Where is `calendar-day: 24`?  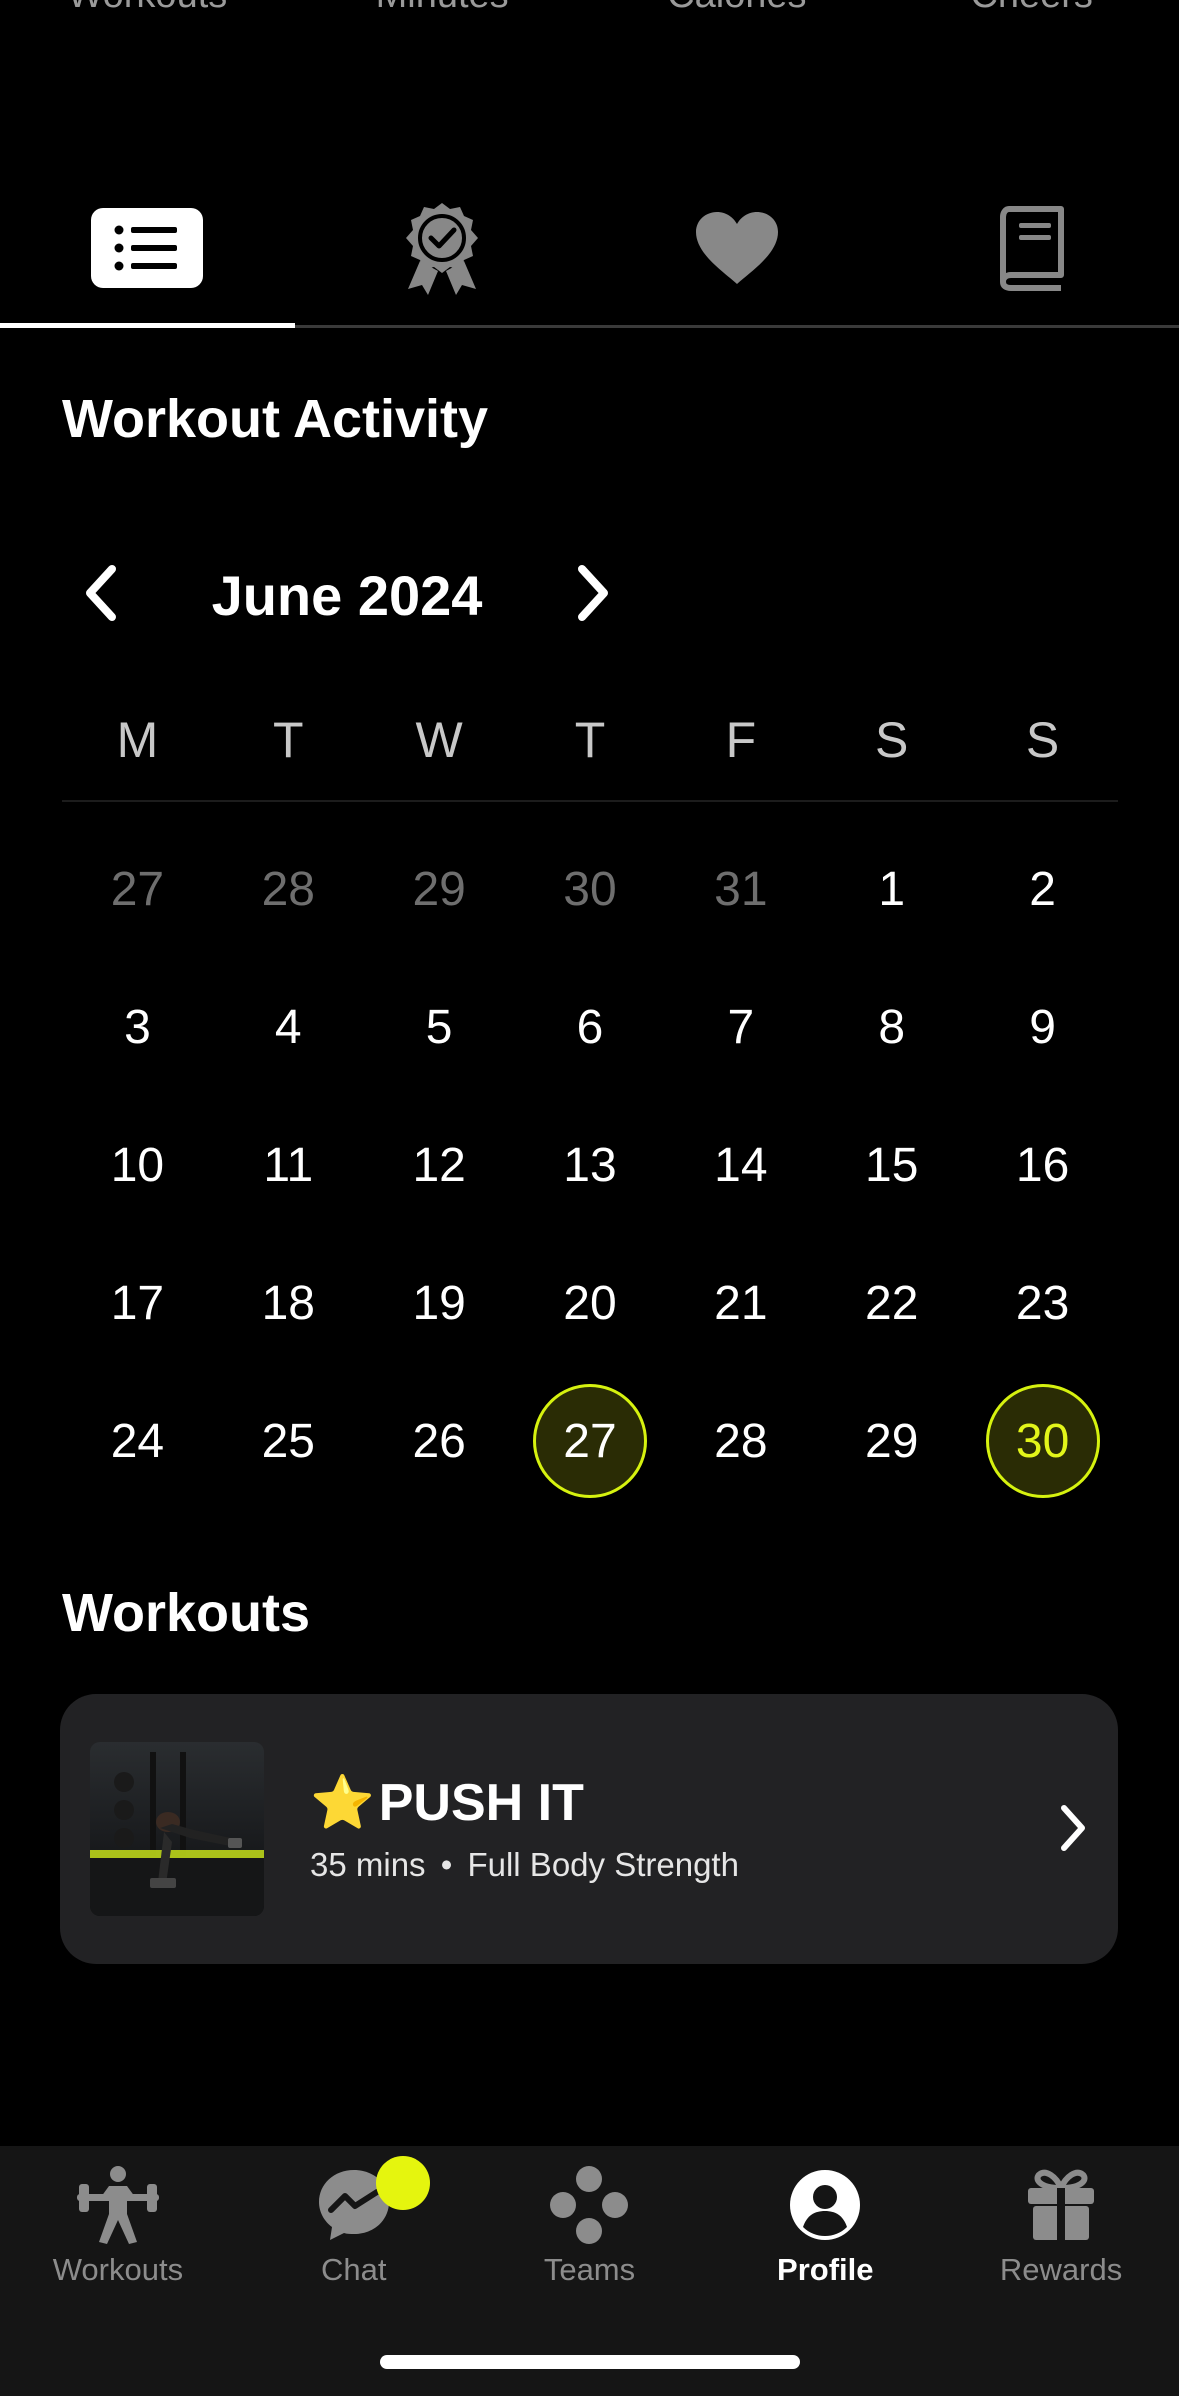
calendar-day: 24 is located at coordinates (137, 1441).